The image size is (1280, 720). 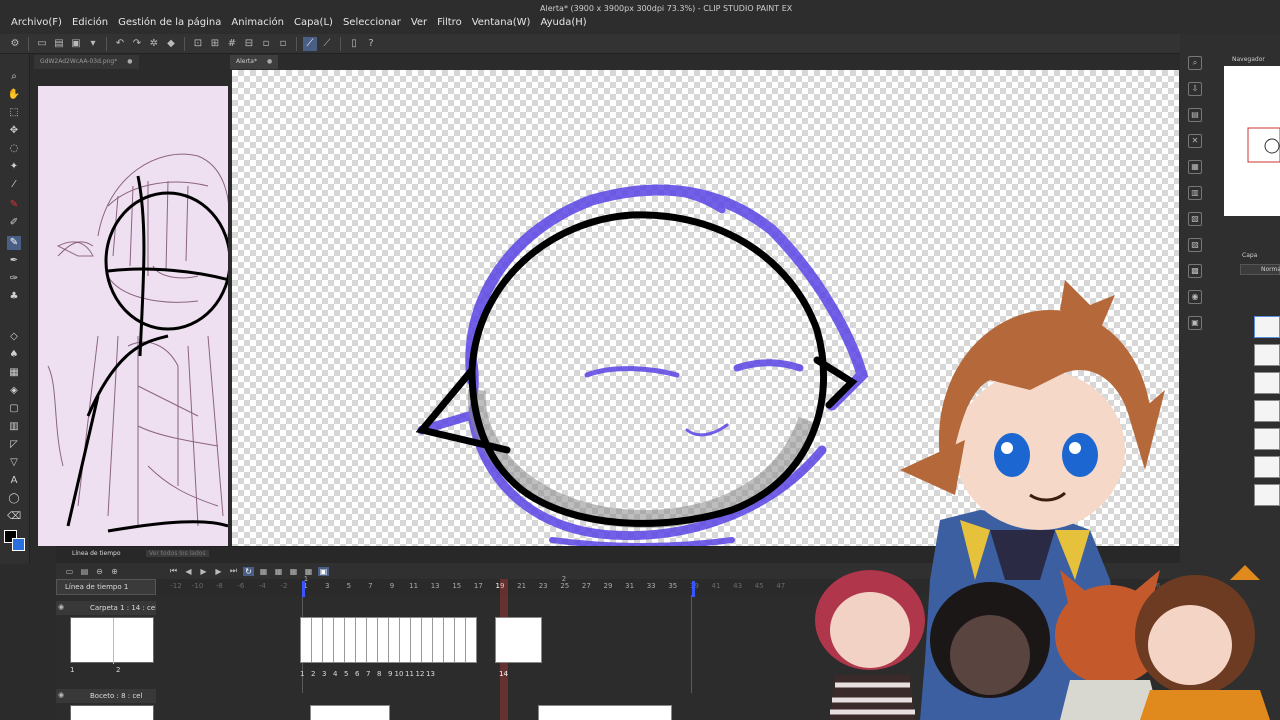 I want to click on menu-ayuda: Ayuda(H), so click(x=563, y=22).